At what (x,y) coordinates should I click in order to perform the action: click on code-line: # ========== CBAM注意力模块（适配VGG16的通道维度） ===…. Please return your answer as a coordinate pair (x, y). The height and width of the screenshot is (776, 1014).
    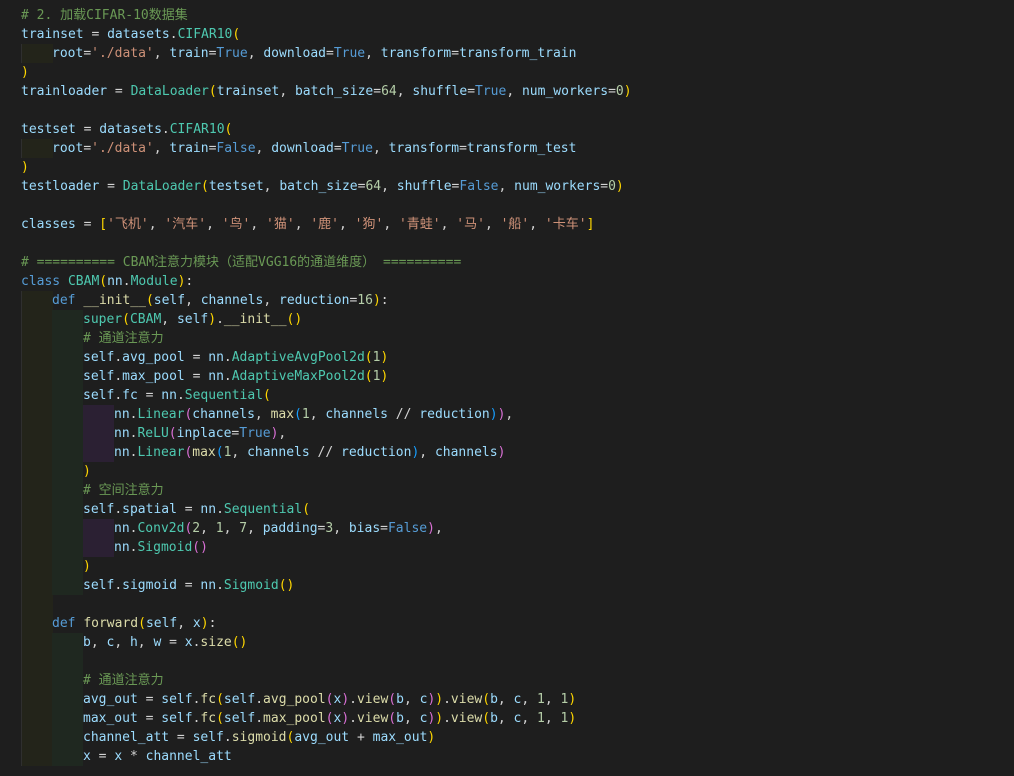
    Looking at the image, I should click on (507, 262).